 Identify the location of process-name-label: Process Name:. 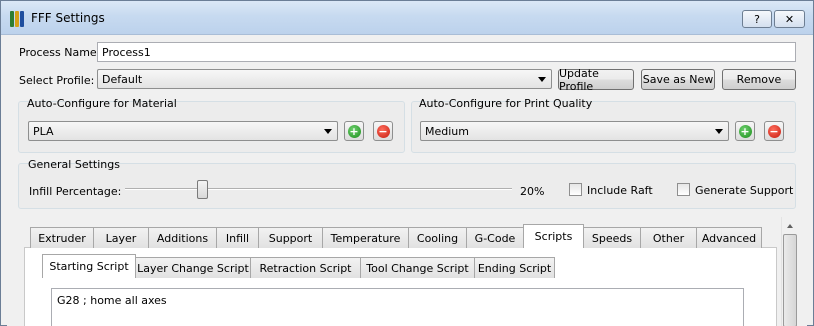
(60, 52).